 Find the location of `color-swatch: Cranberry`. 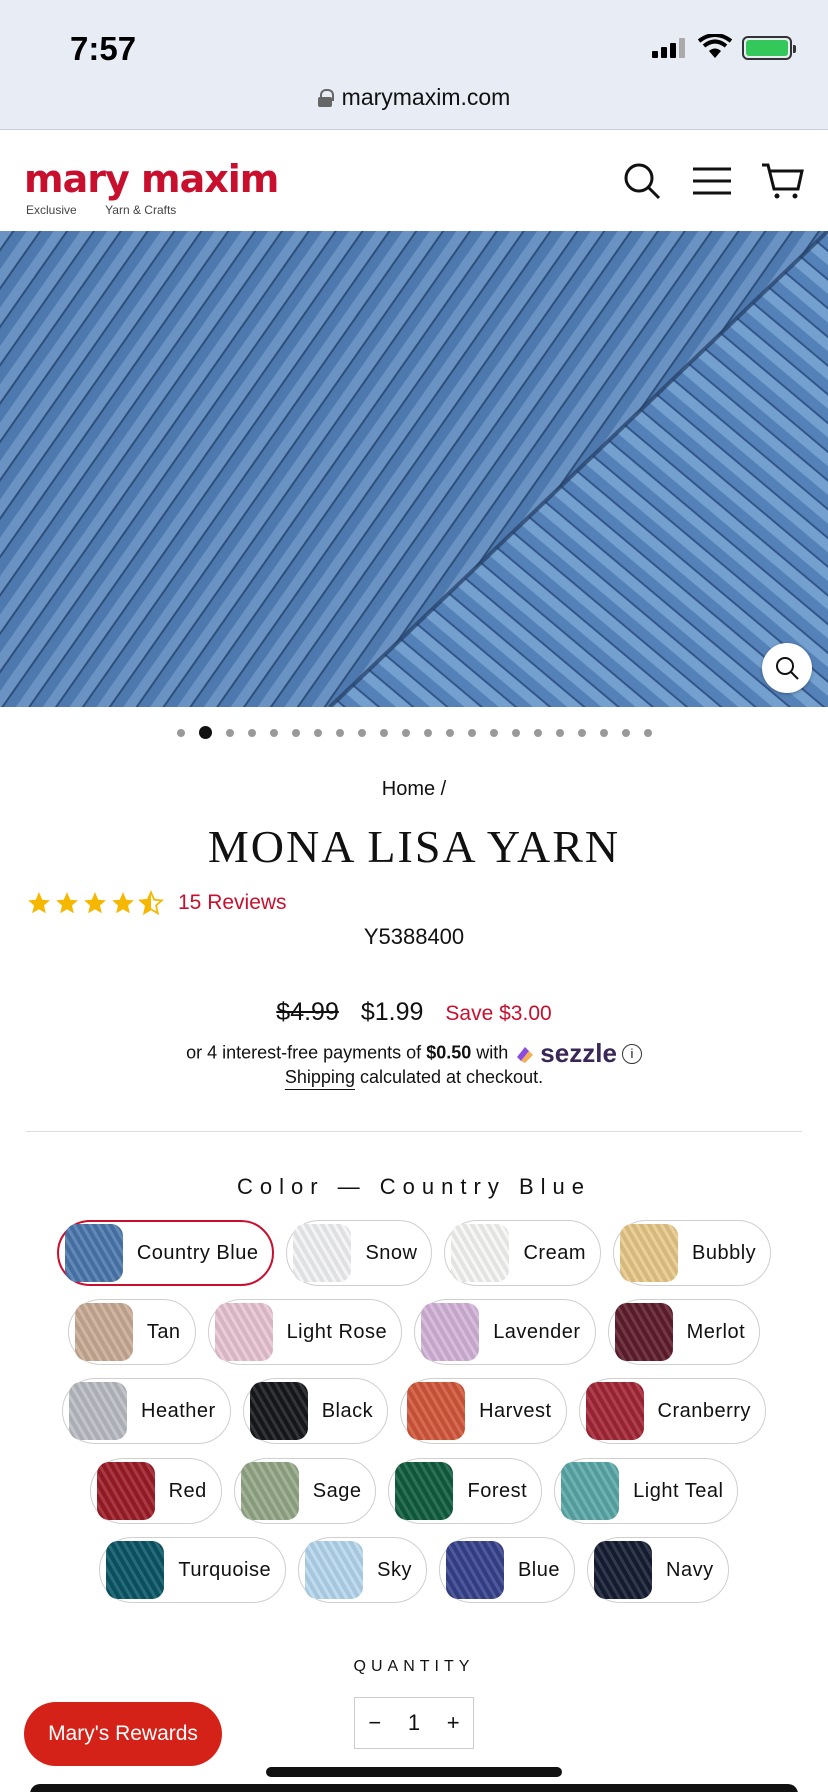

color-swatch: Cranberry is located at coordinates (672, 1411).